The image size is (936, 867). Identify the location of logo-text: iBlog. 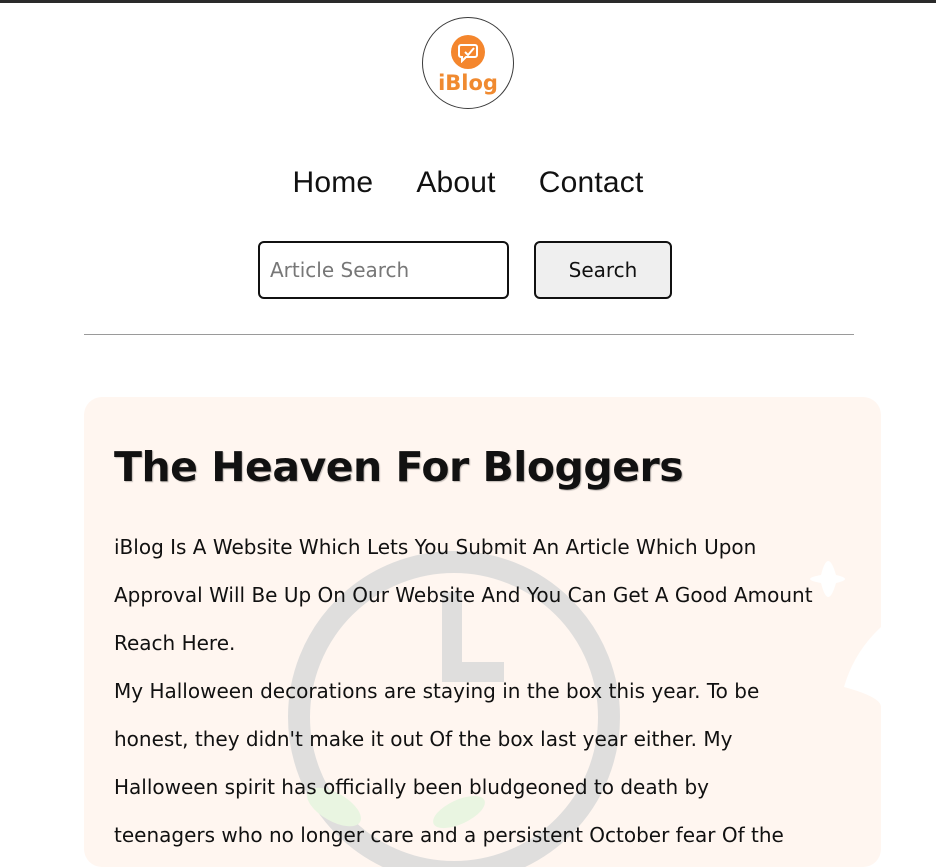
(468, 83).